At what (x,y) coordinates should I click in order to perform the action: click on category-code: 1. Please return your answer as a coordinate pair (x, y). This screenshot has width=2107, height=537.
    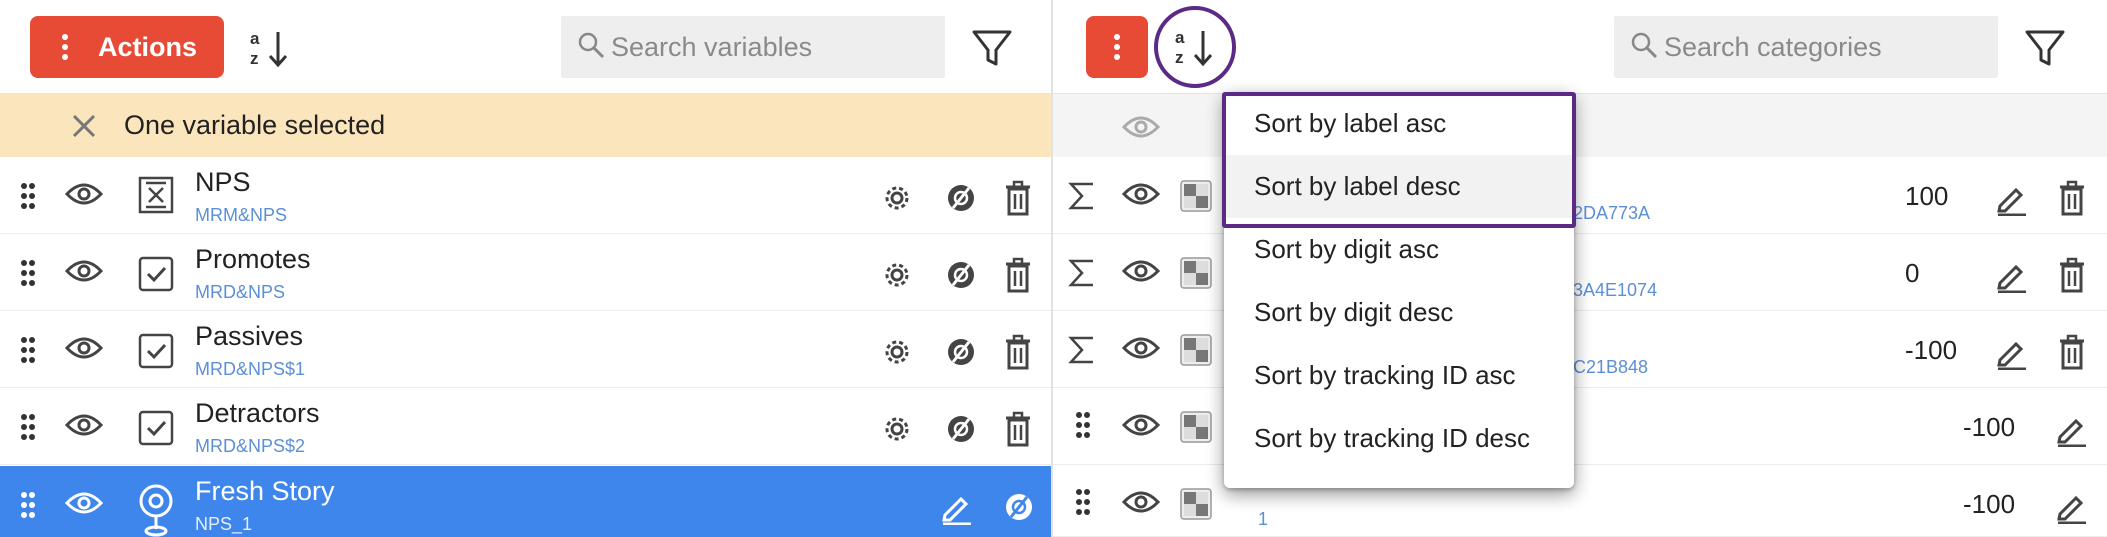
    Looking at the image, I should click on (1263, 519).